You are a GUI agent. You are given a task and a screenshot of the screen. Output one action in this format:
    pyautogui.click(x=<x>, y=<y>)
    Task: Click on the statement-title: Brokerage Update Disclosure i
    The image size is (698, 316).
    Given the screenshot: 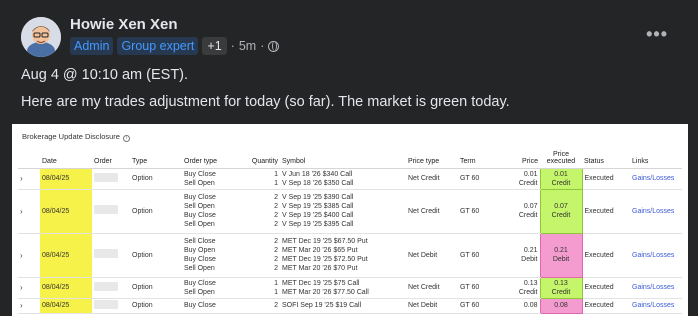 What is the action you would take?
    pyautogui.click(x=76, y=137)
    